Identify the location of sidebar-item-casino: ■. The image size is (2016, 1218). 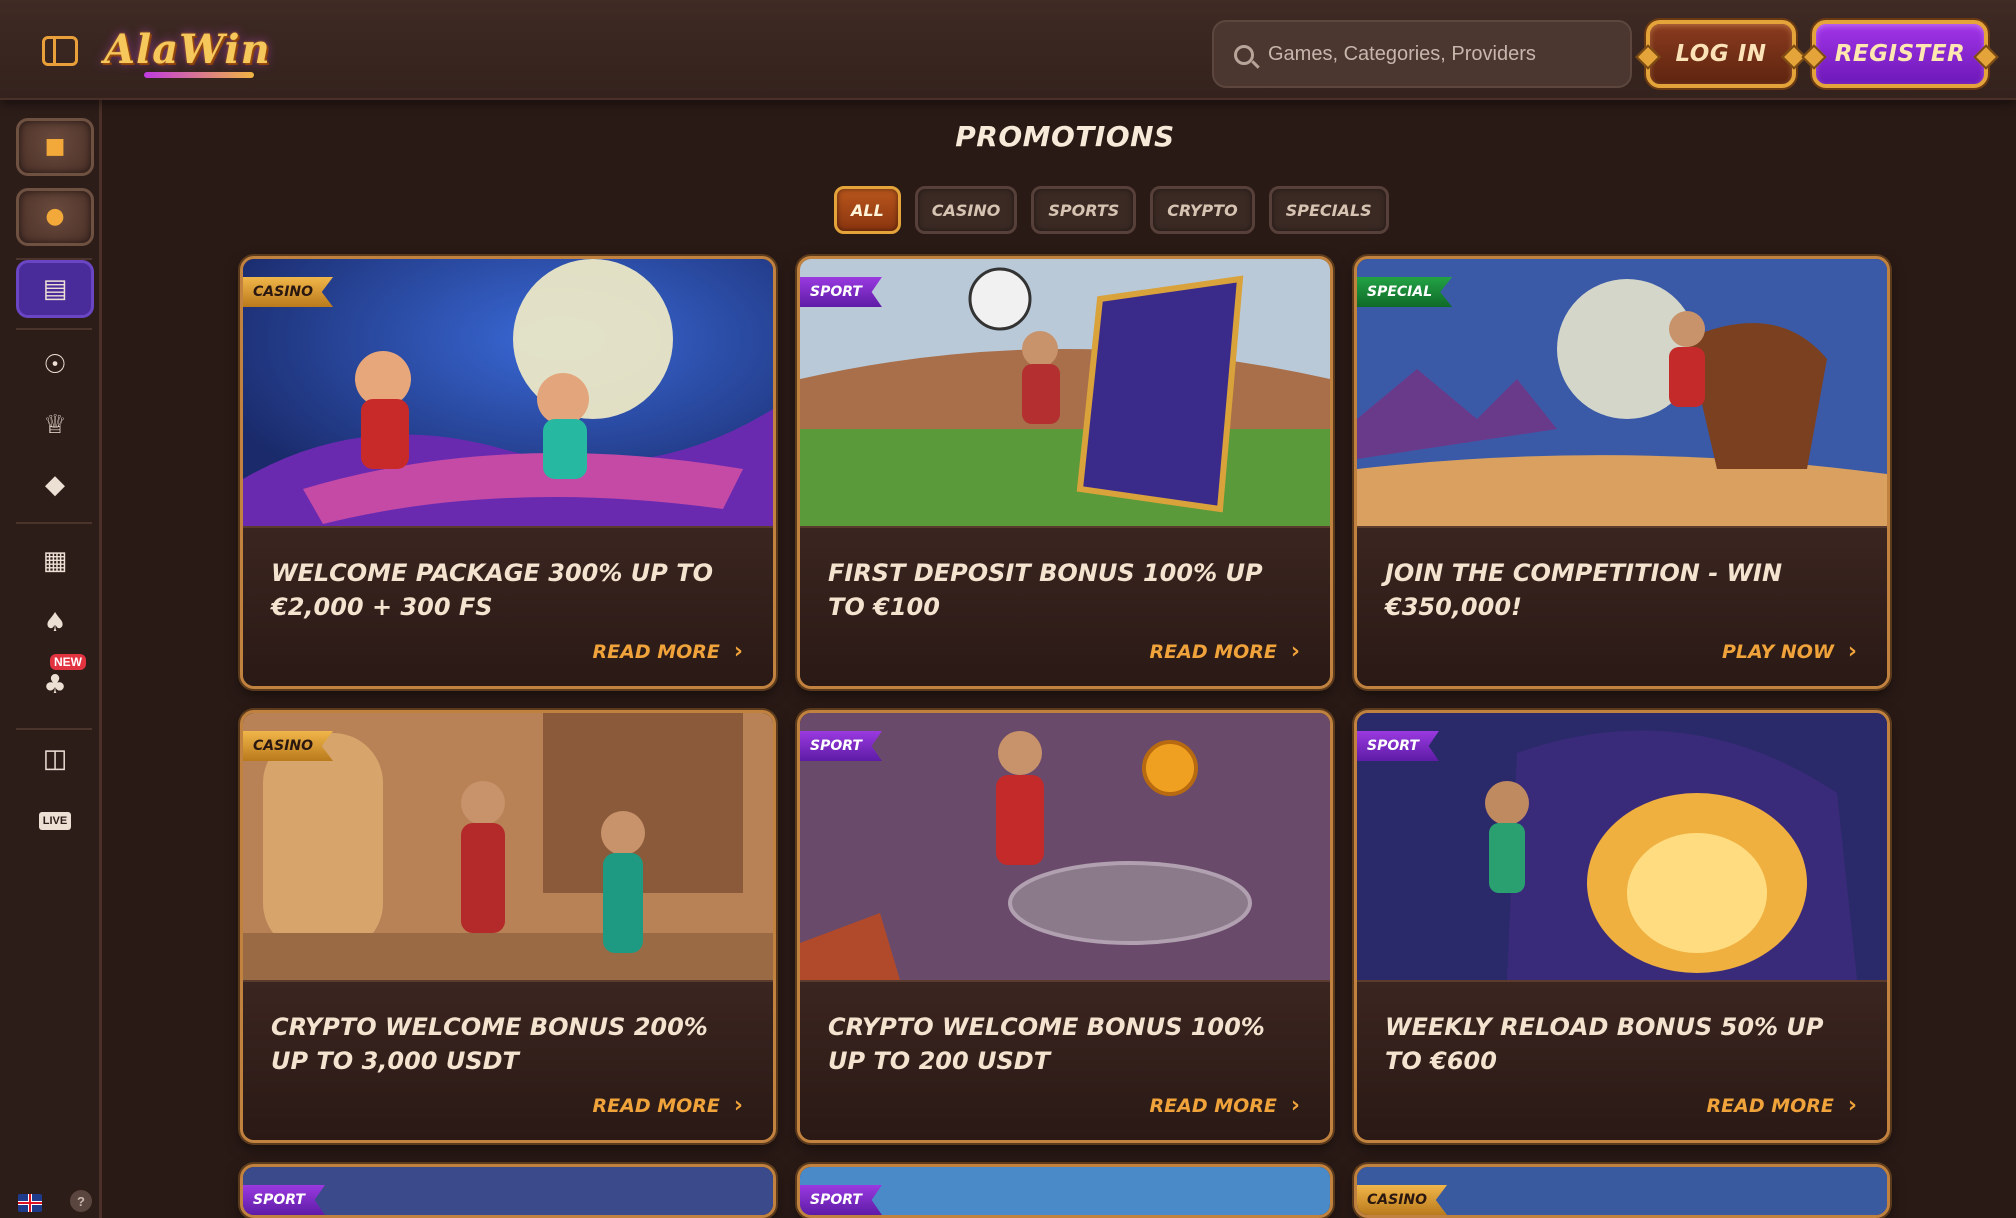
(55, 147).